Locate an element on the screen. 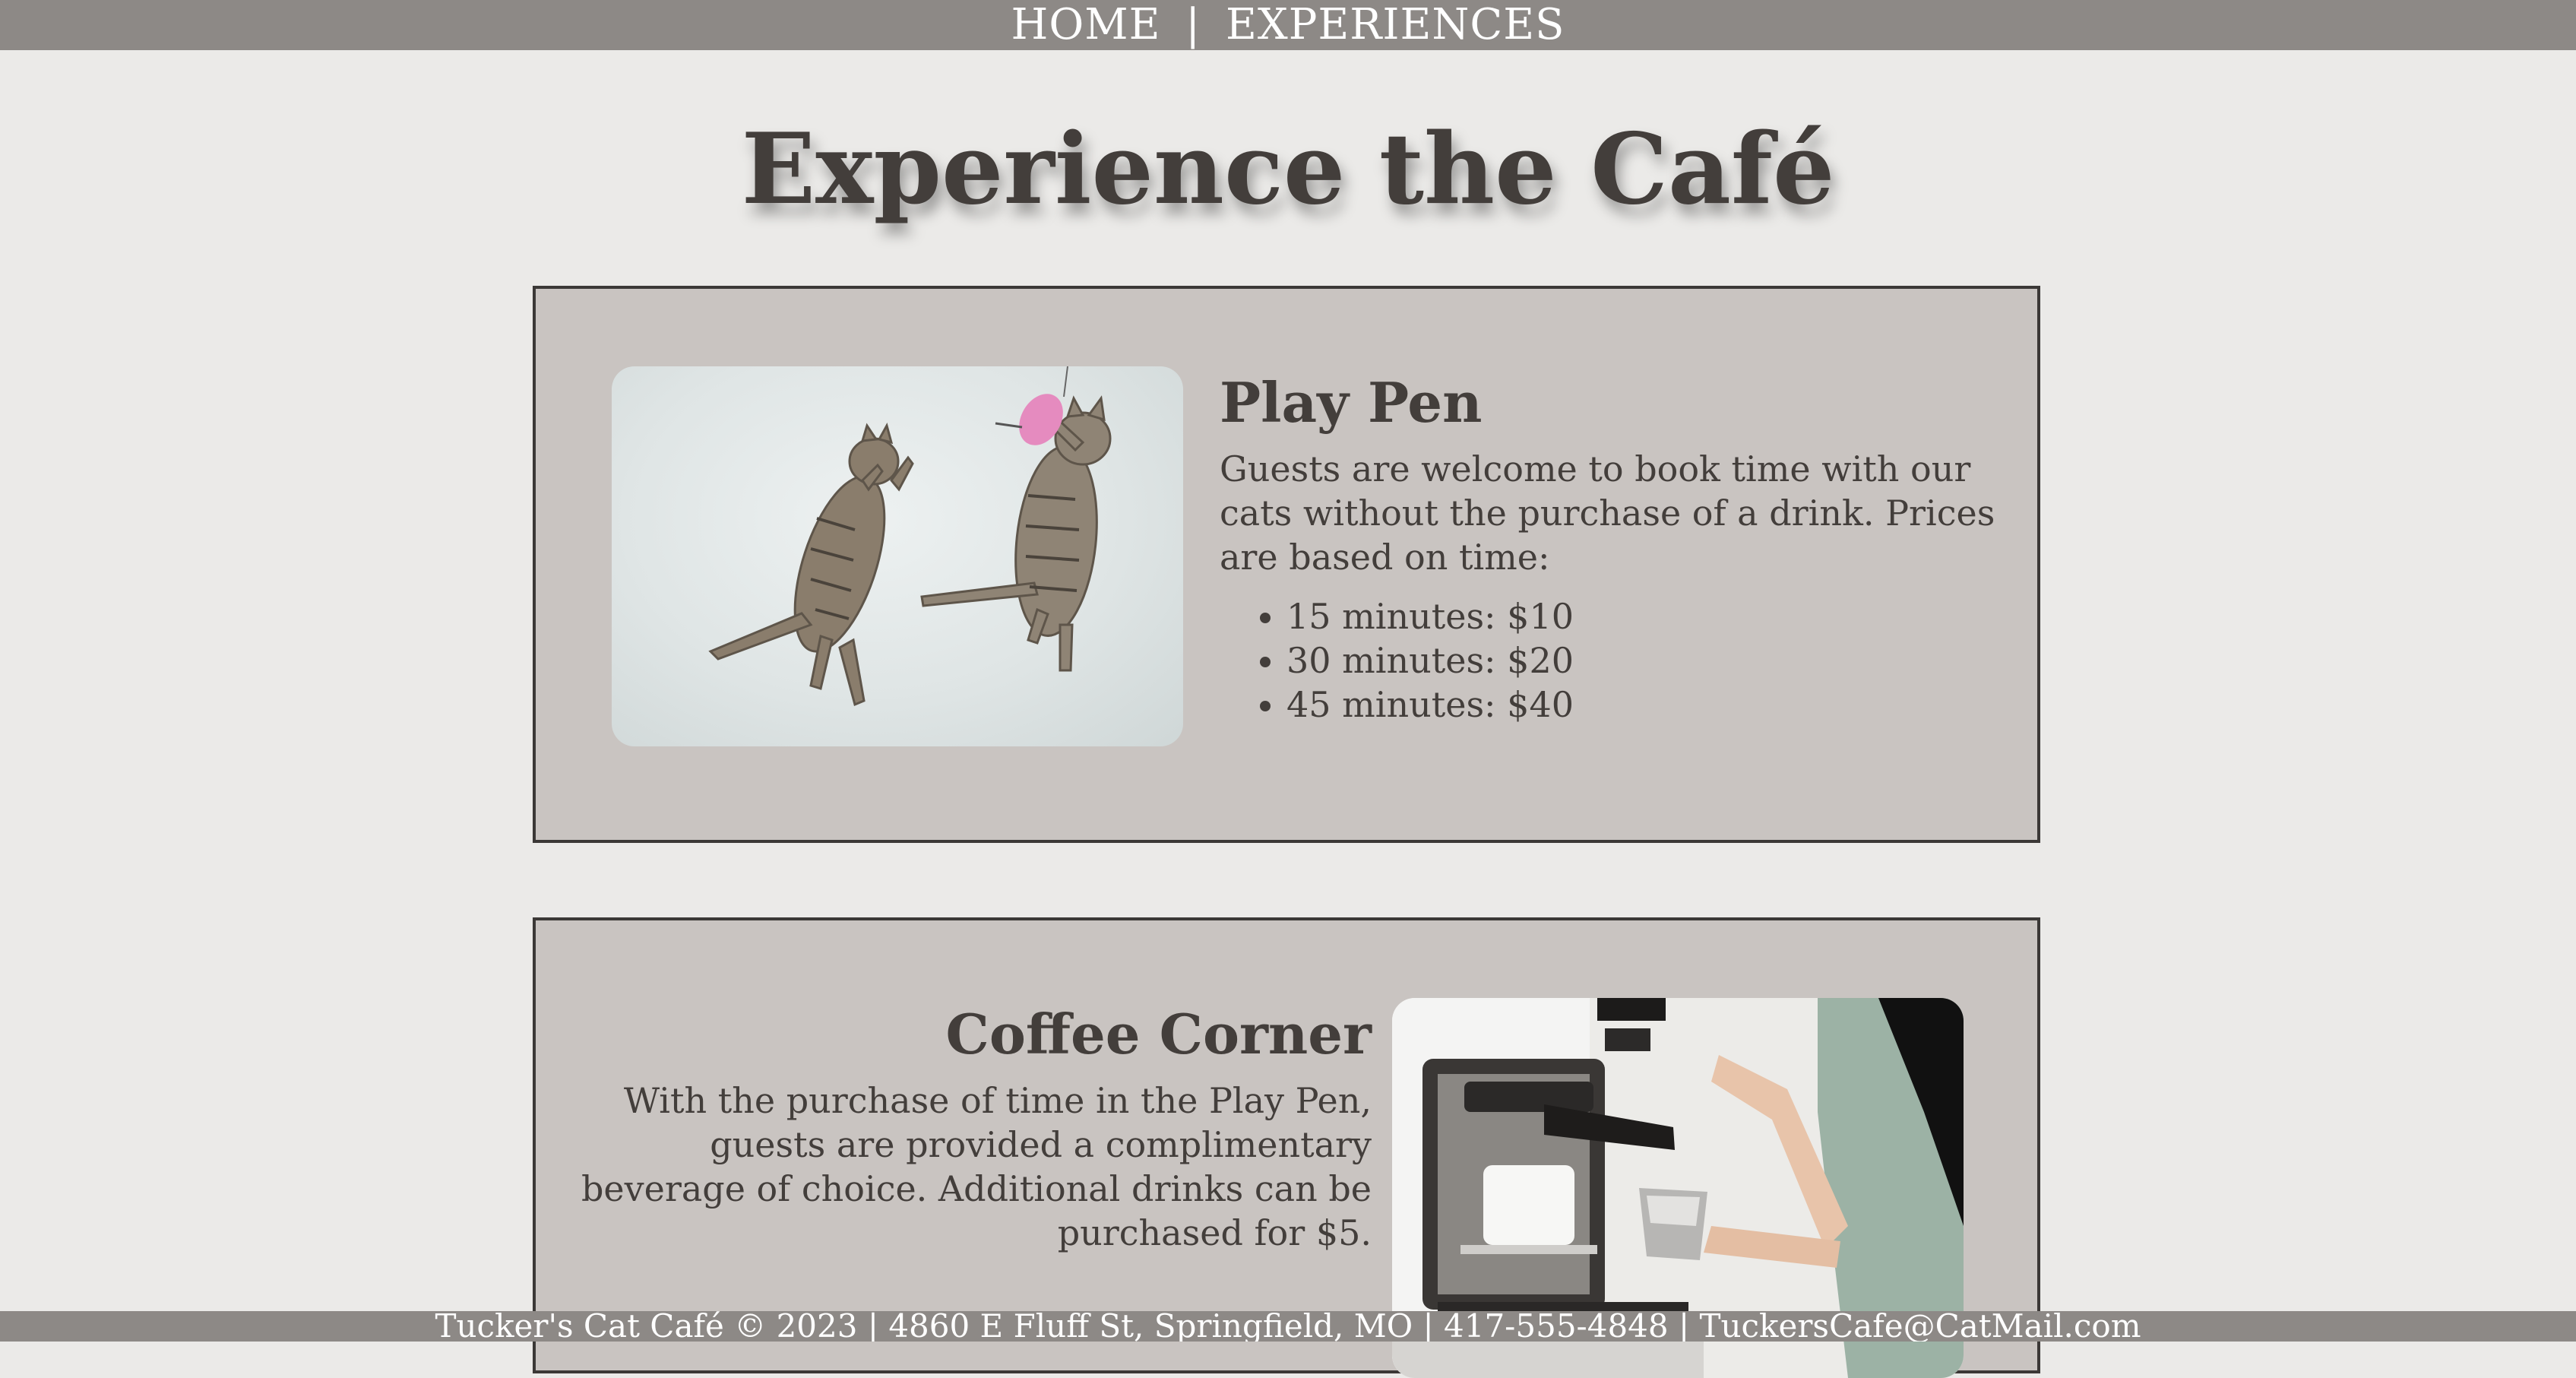 This screenshot has height=1378, width=2576. nav-link-experiences: EXPERIENCES is located at coordinates (1395, 25).